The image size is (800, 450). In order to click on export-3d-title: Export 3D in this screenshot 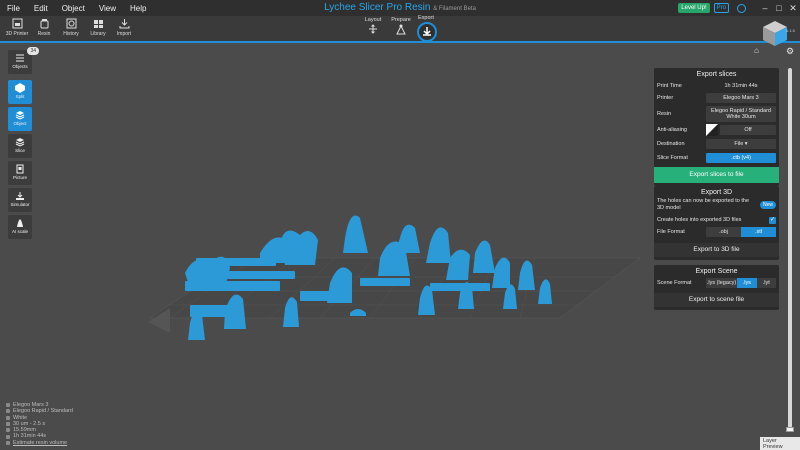, I will do `click(716, 192)`.